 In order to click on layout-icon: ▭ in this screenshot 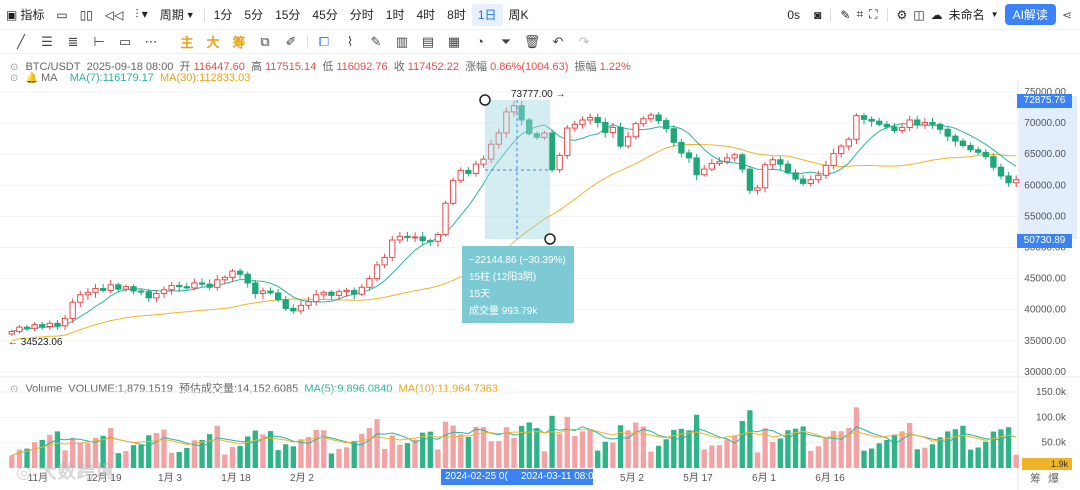, I will do `click(61, 15)`.